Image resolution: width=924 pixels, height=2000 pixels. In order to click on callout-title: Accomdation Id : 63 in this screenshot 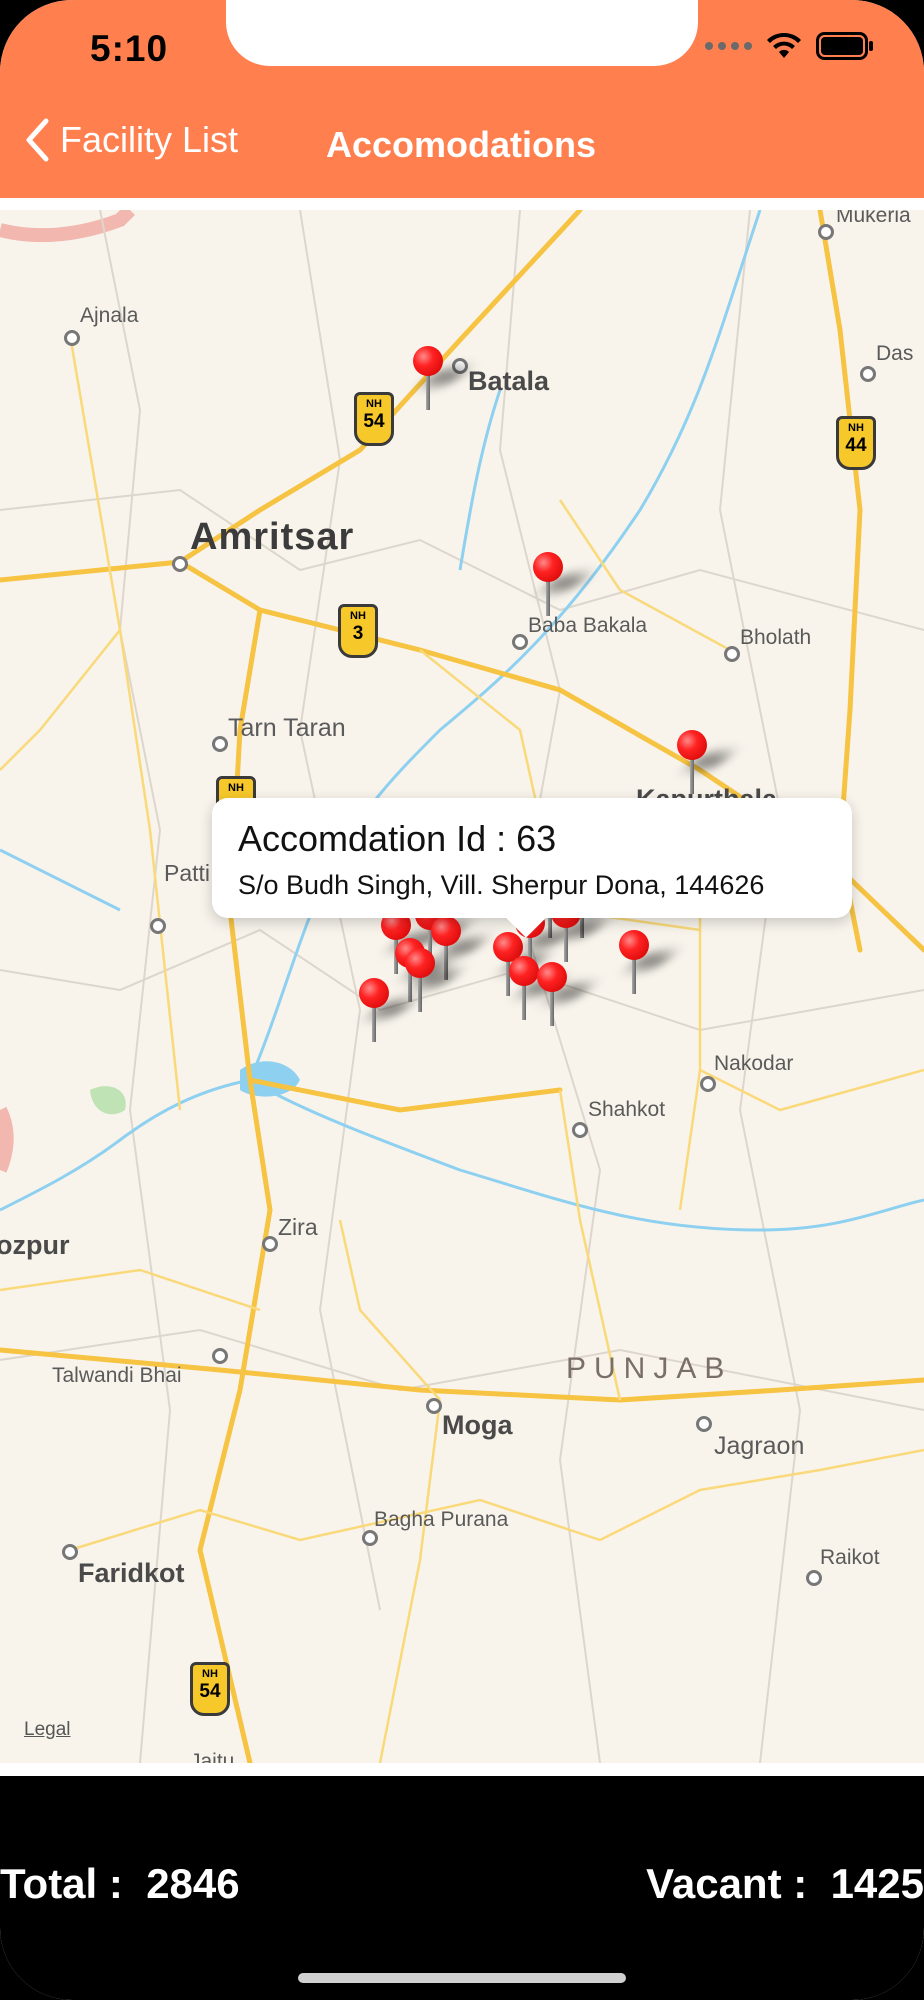, I will do `click(397, 838)`.